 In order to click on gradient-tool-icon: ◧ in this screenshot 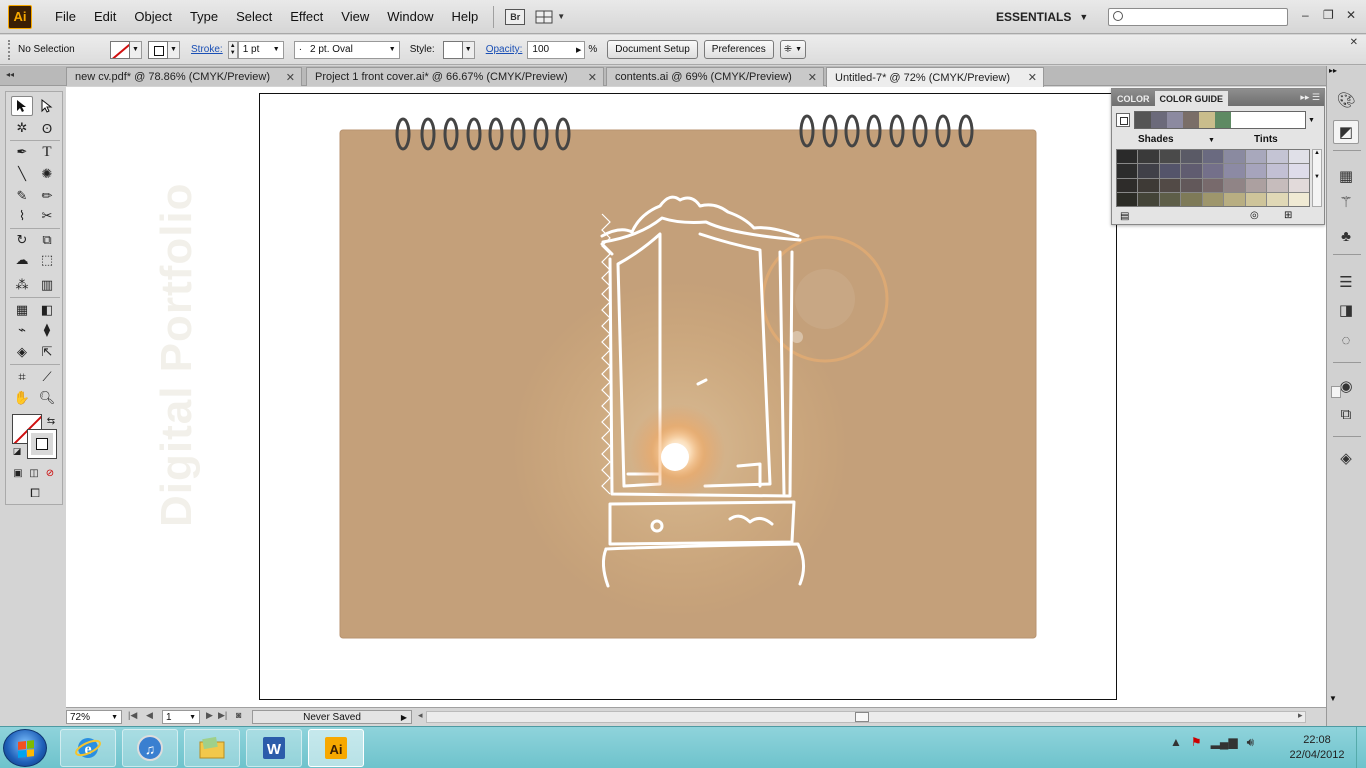, I will do `click(47, 310)`.